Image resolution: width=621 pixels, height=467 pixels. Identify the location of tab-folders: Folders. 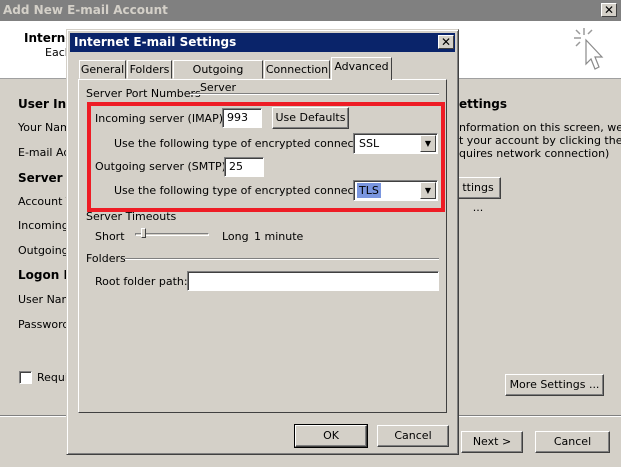
(149, 69).